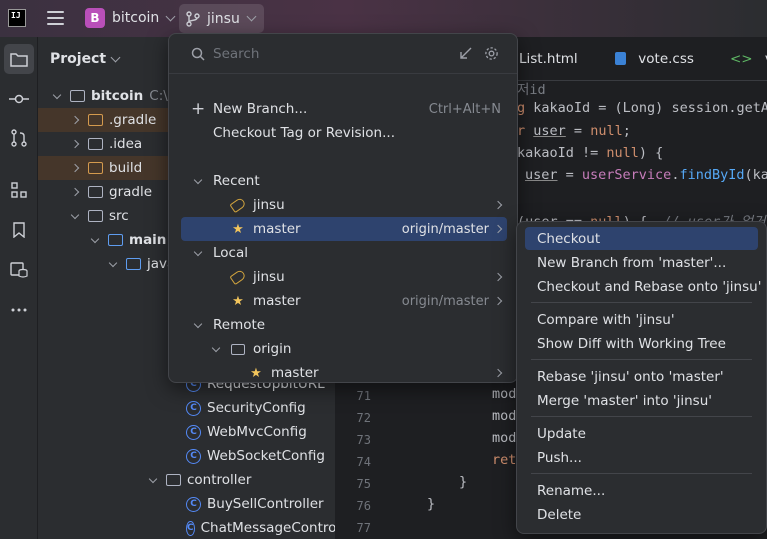 Image resolution: width=767 pixels, height=539 pixels. What do you see at coordinates (55, 18) in the screenshot?
I see `main-menu-icon` at bounding box center [55, 18].